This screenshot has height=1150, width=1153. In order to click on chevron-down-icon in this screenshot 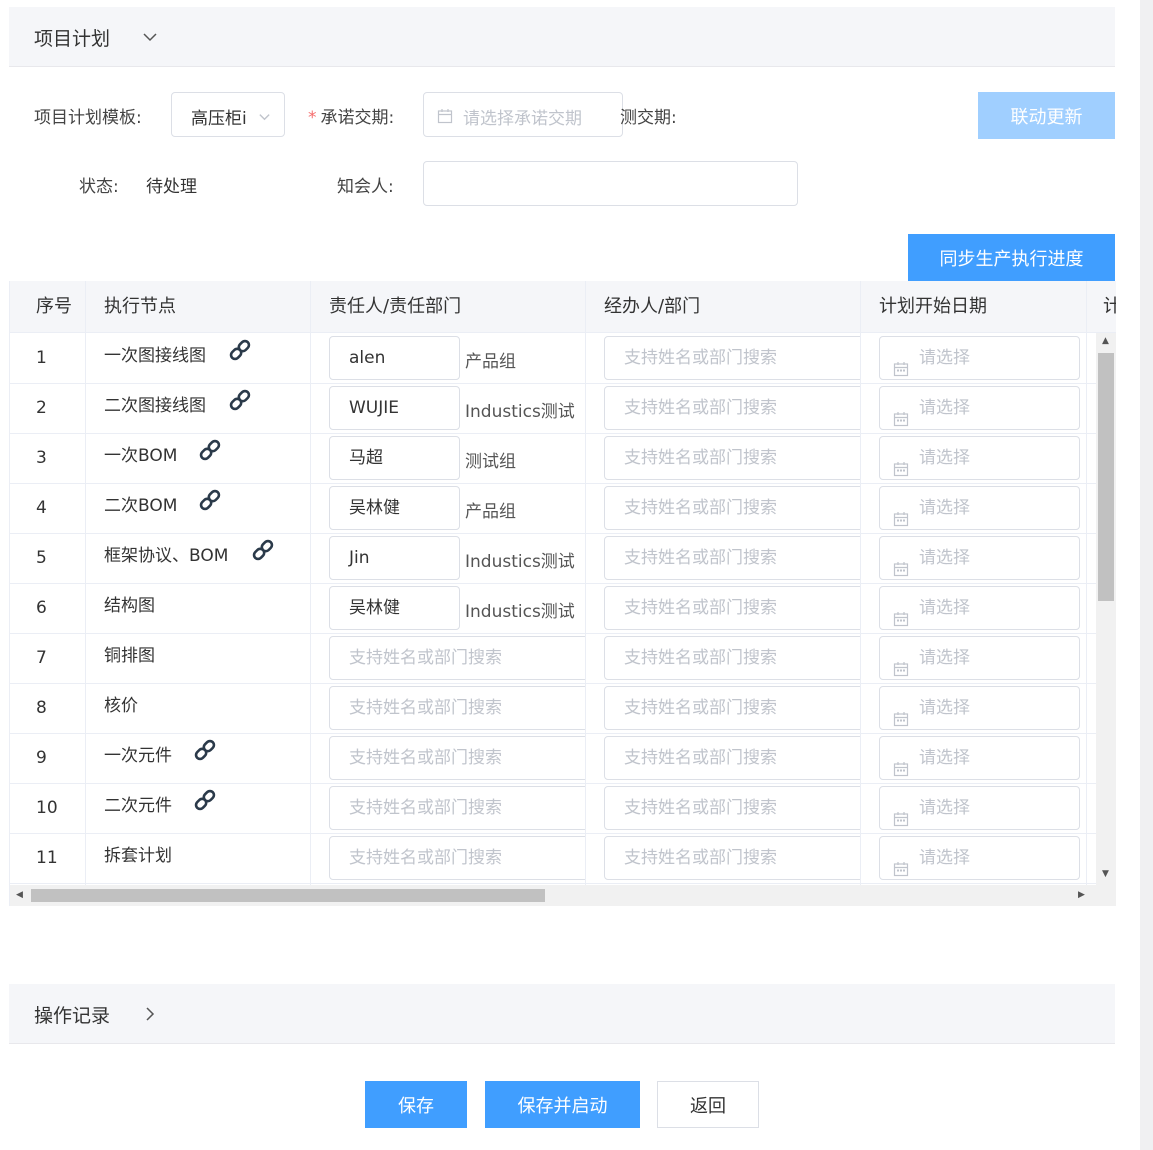, I will do `click(150, 37)`.